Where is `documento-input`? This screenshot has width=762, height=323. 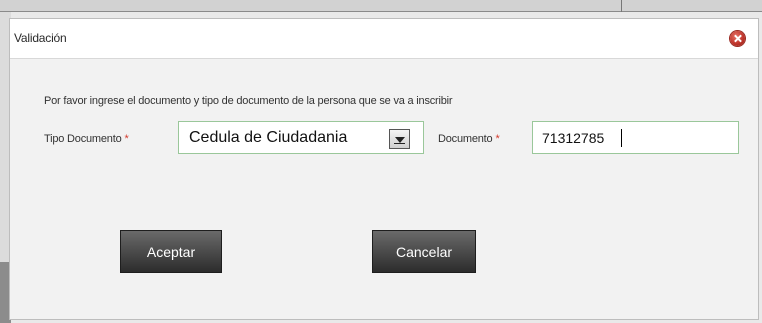 documento-input is located at coordinates (635, 137).